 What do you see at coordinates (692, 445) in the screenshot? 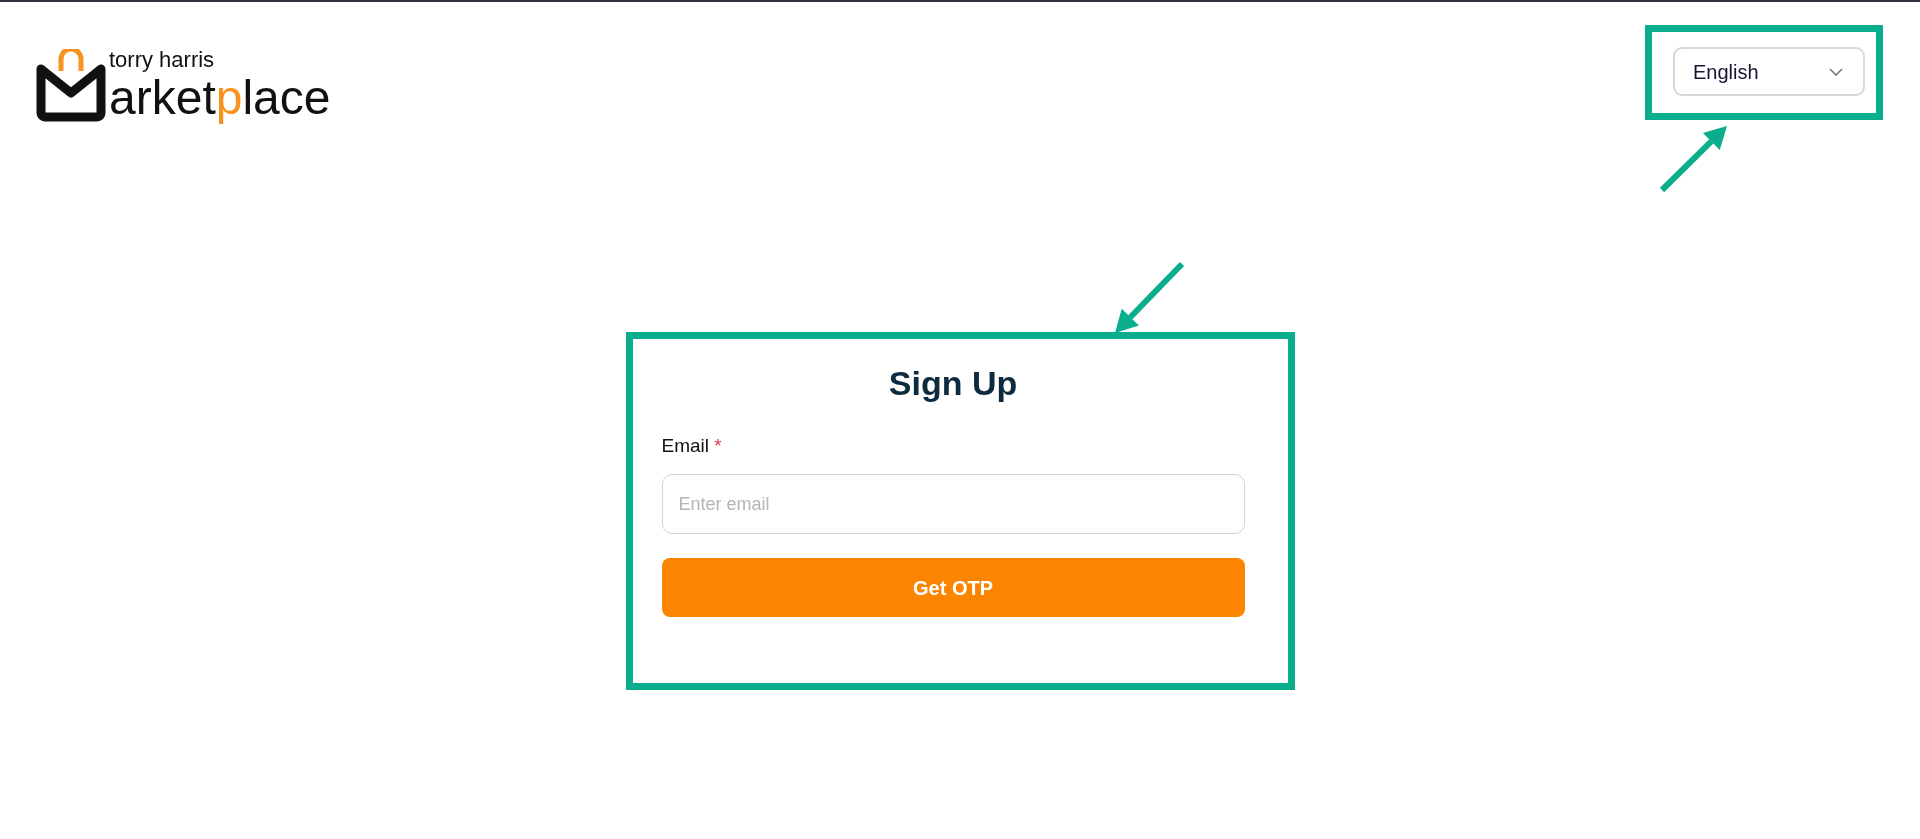
I see `field-label: Email *` at bounding box center [692, 445].